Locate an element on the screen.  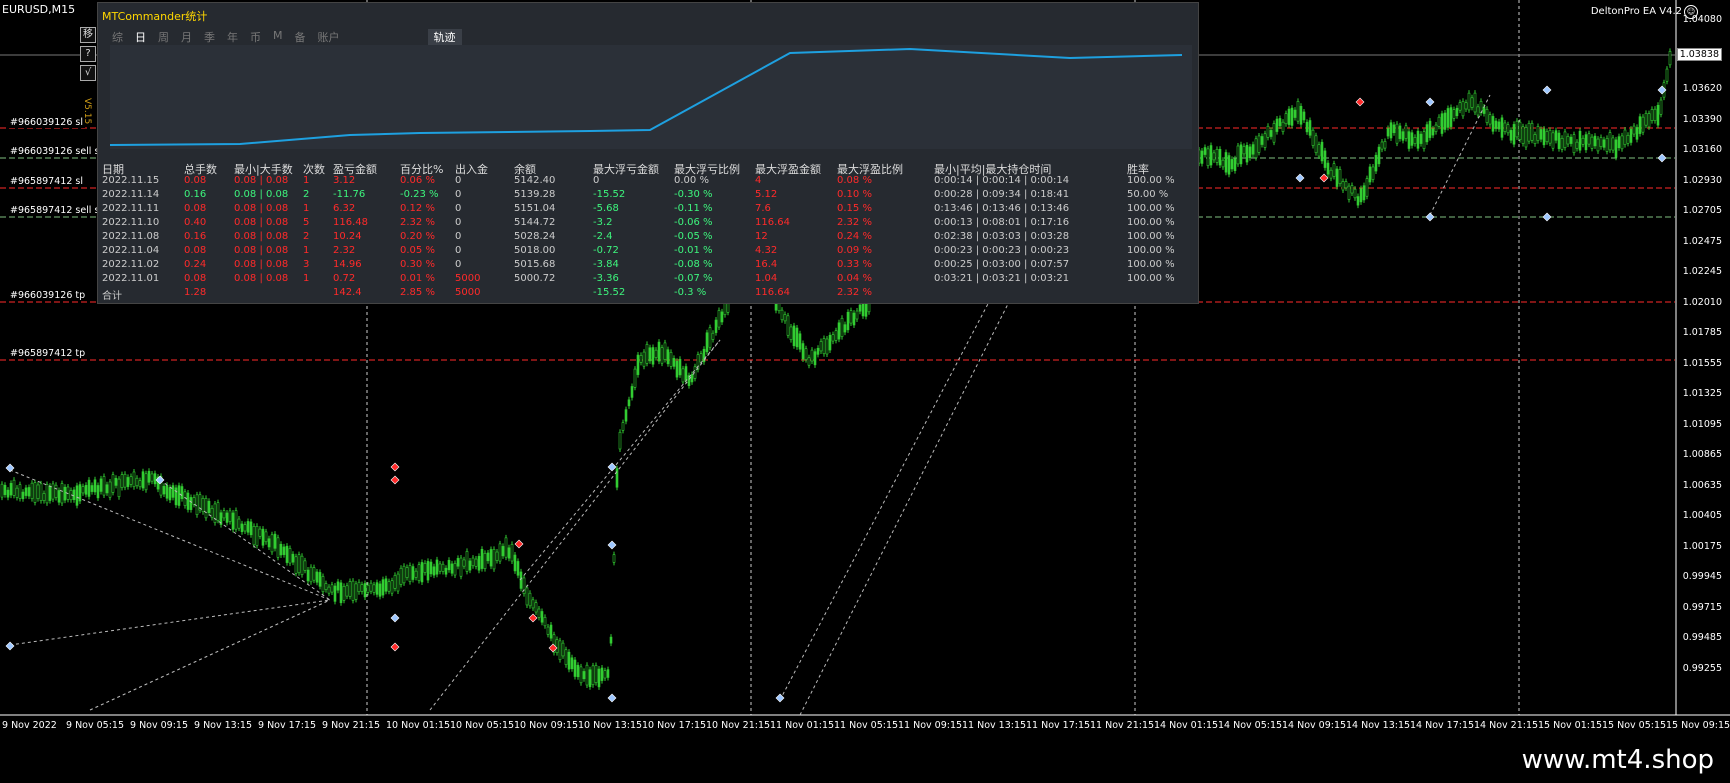
table-cell: 0.10 % is located at coordinates (854, 194).